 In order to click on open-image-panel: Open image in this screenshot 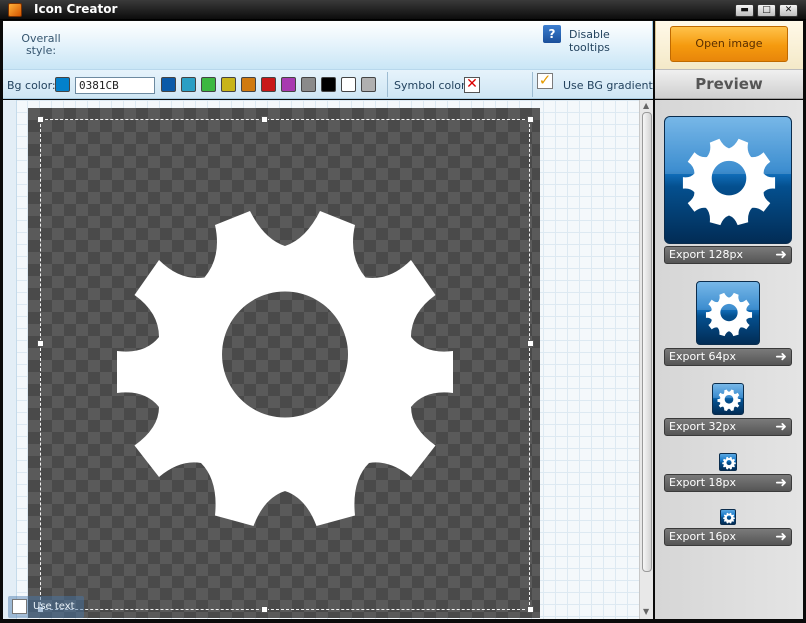, I will do `click(729, 45)`.